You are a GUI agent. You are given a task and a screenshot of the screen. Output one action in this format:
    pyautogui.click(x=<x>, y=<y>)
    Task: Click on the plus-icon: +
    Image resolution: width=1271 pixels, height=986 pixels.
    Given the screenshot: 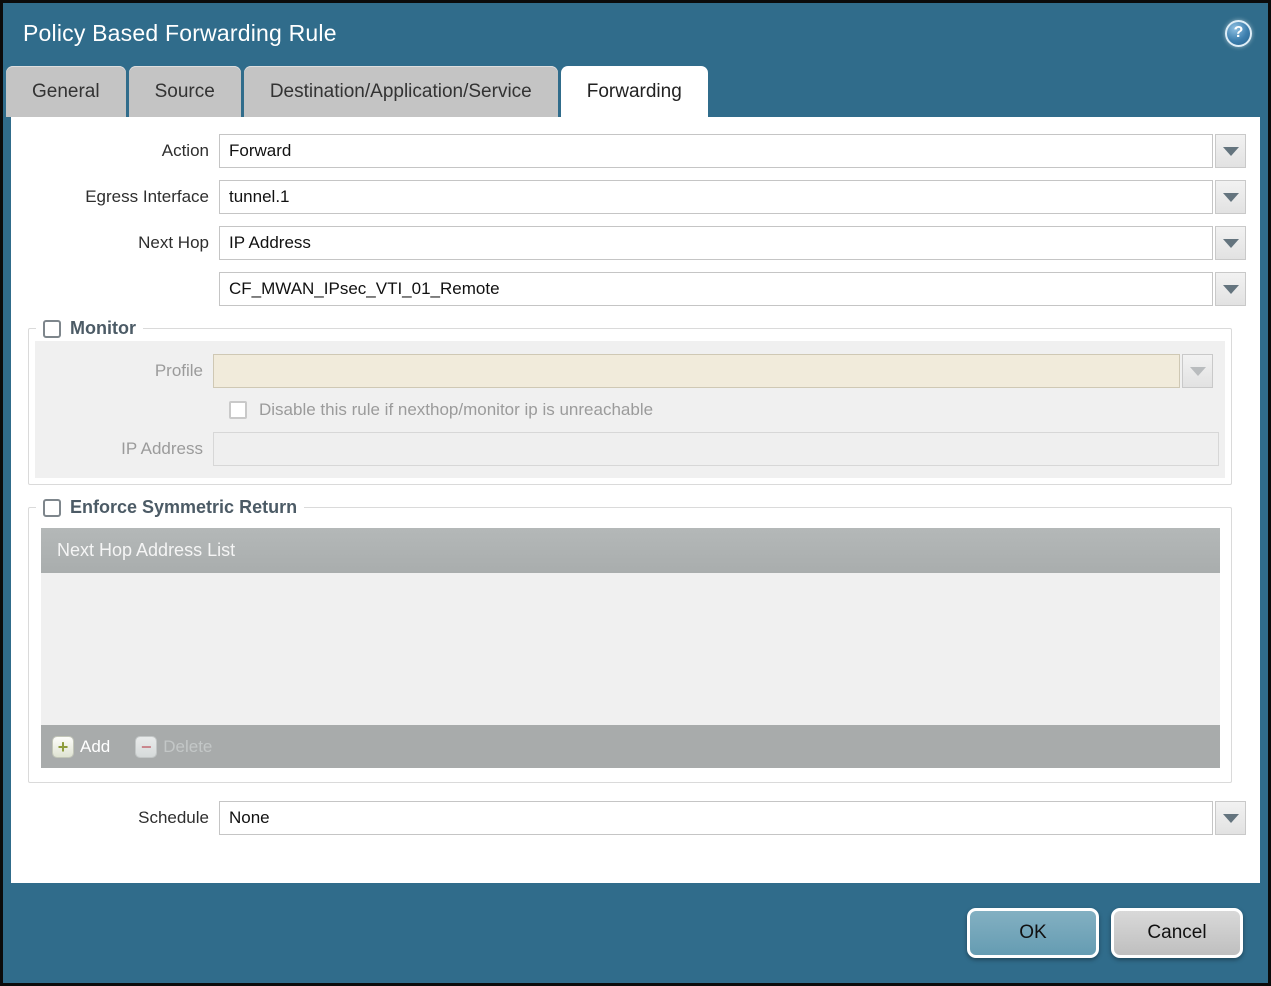 What is the action you would take?
    pyautogui.click(x=63, y=746)
    